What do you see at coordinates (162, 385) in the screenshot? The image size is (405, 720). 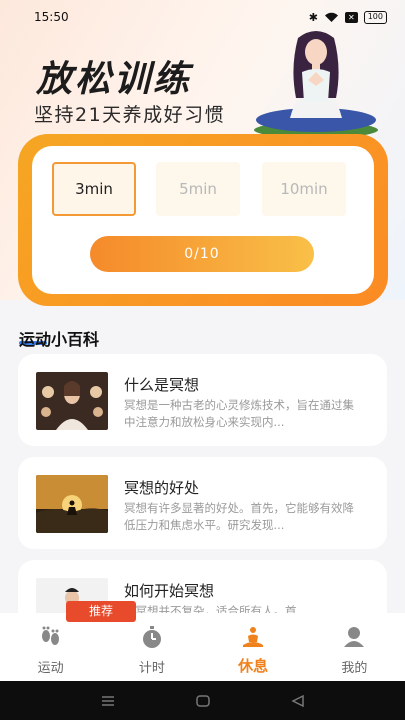 I see `article-title: 什么是冥想` at bounding box center [162, 385].